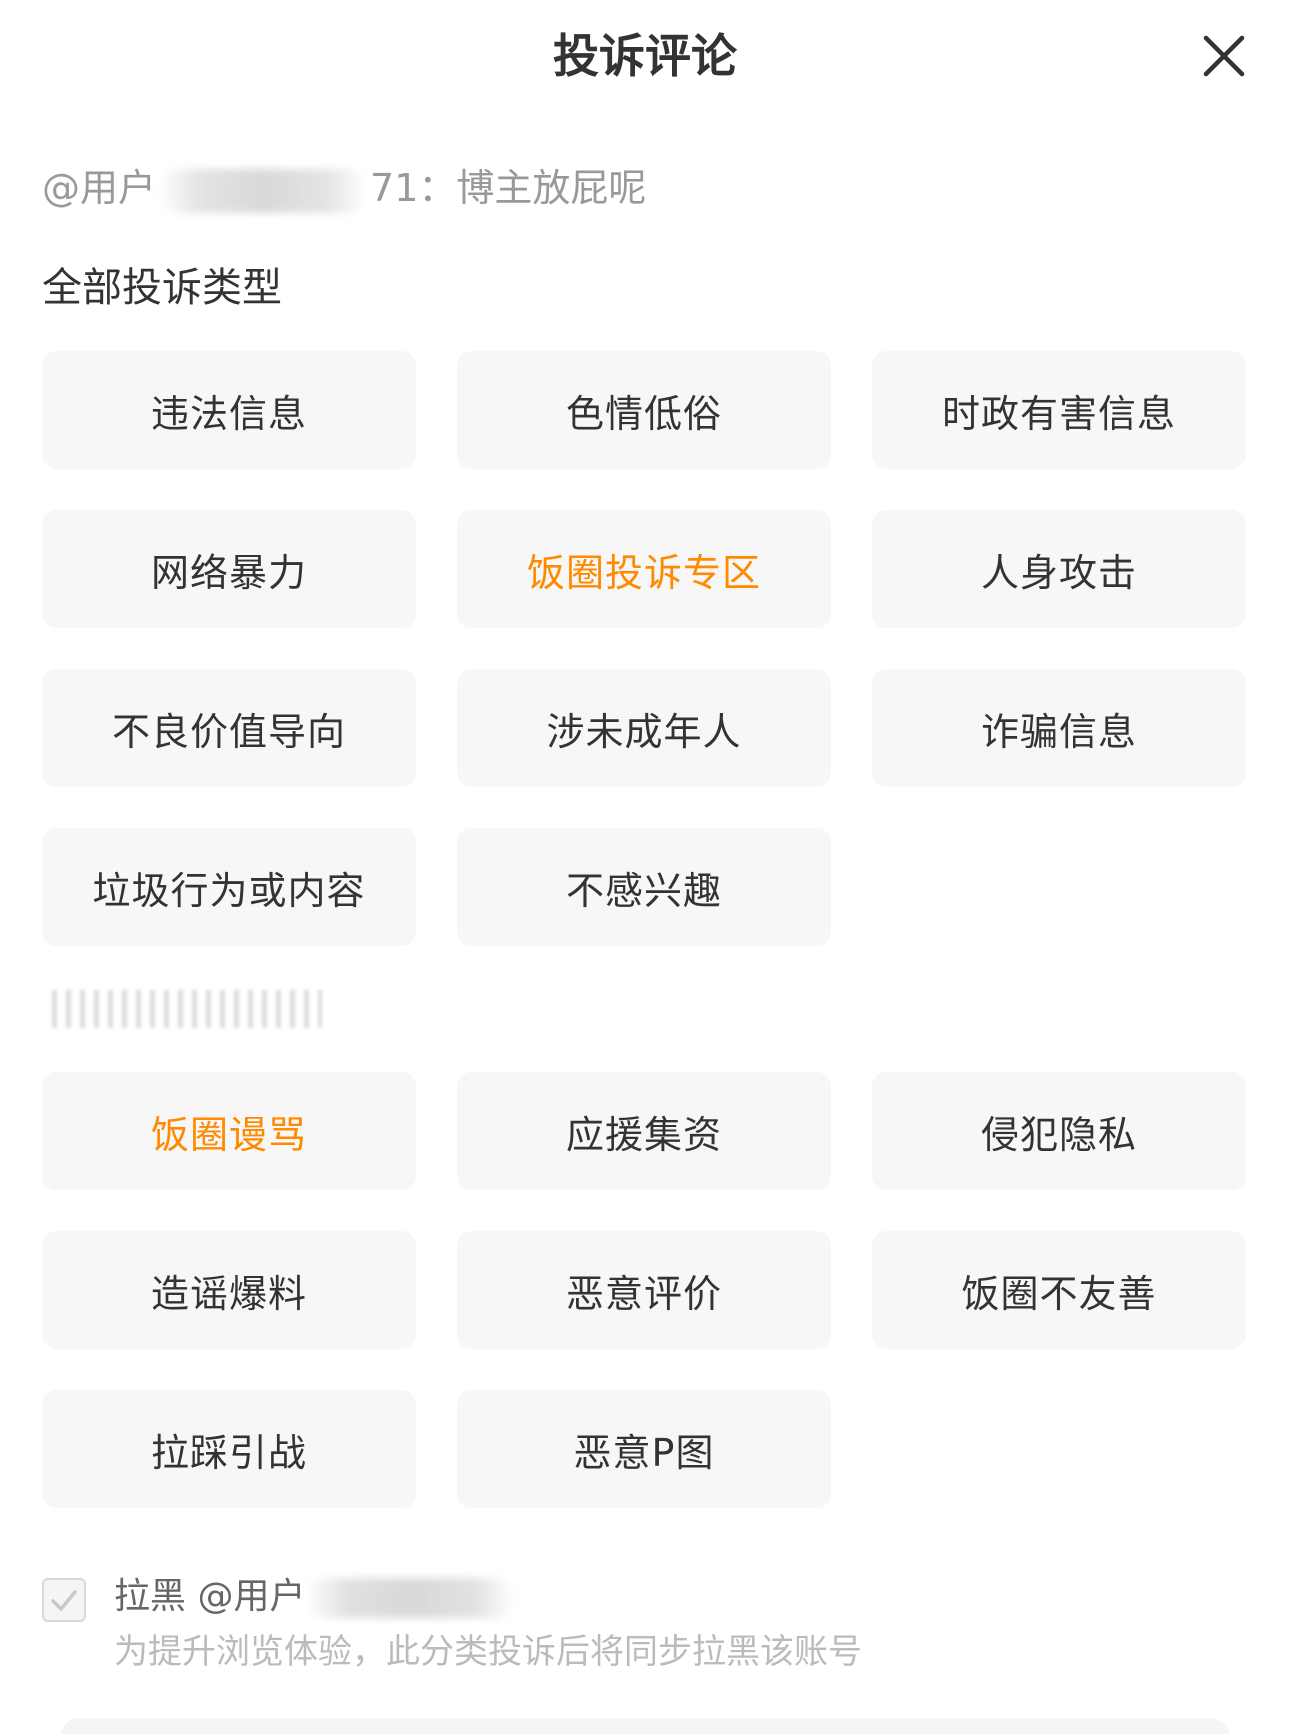 This screenshot has height=1734, width=1290. I want to click on check-icon, so click(64, 1600).